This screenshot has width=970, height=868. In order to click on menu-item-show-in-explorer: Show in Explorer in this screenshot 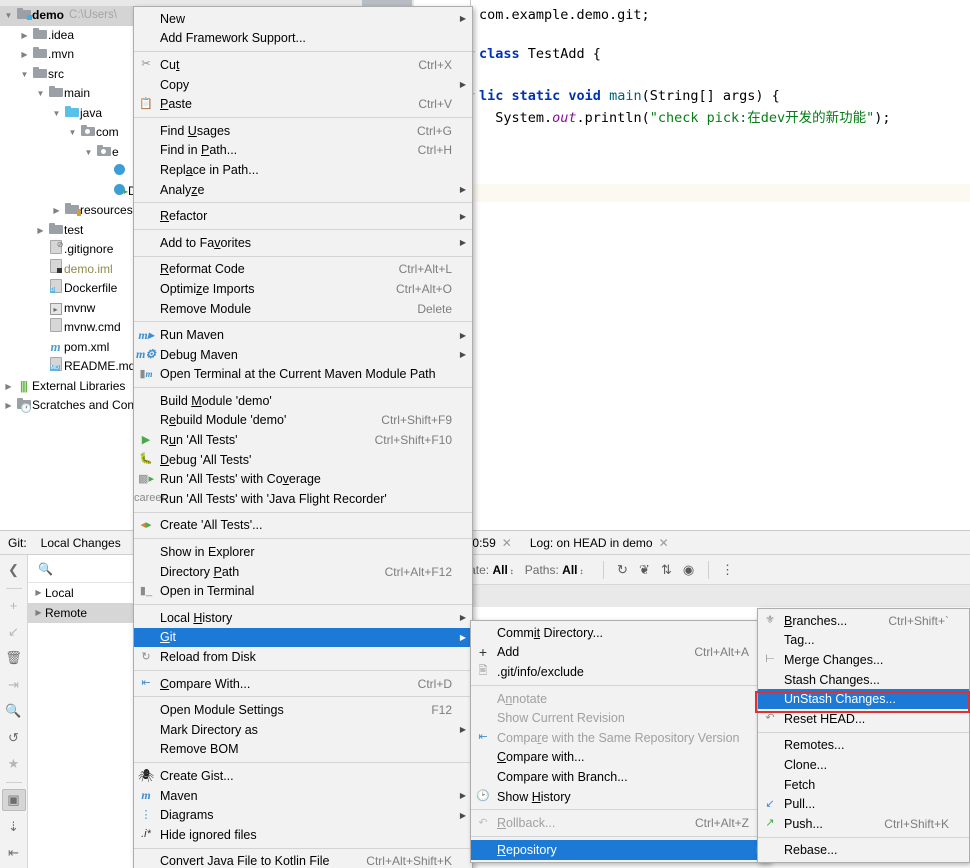, I will do `click(303, 552)`.